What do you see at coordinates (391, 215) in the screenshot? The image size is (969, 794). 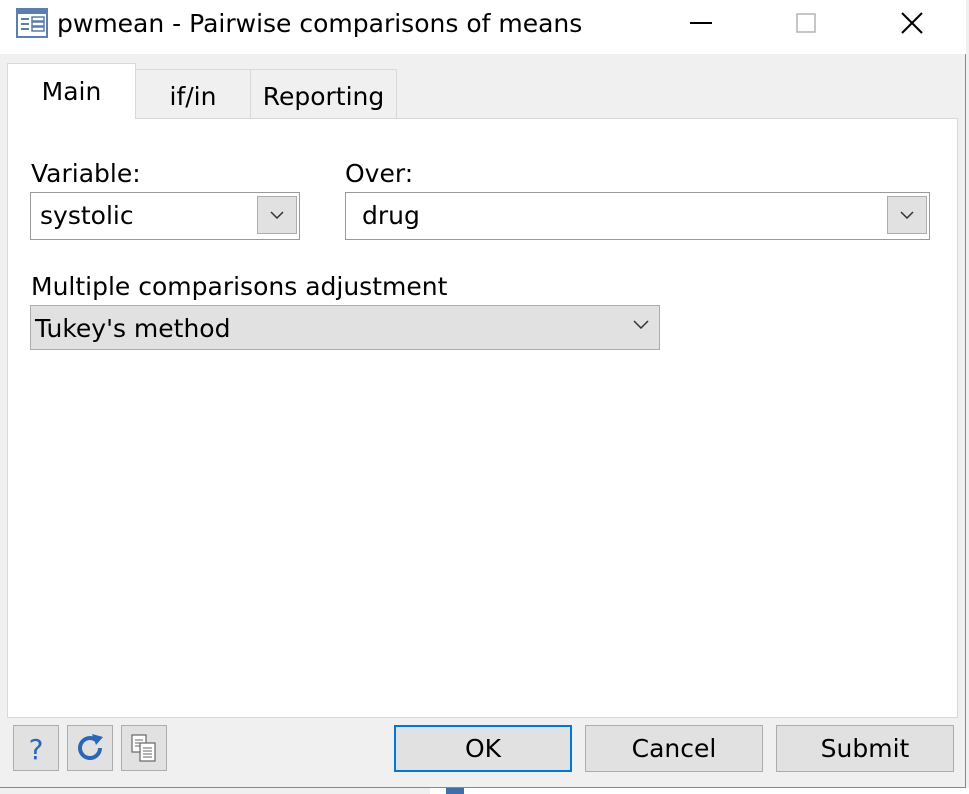 I see `over-value: drug` at bounding box center [391, 215].